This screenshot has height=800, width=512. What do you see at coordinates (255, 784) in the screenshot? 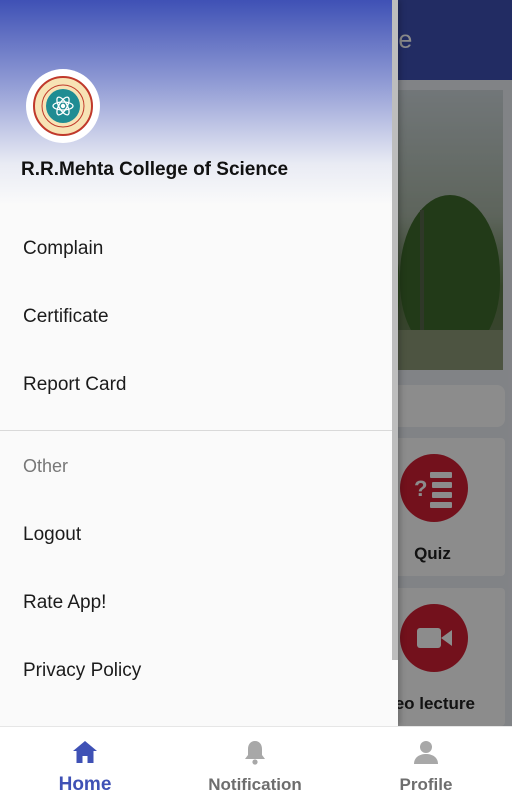
I see `nav-notification-label: Notification` at bounding box center [255, 784].